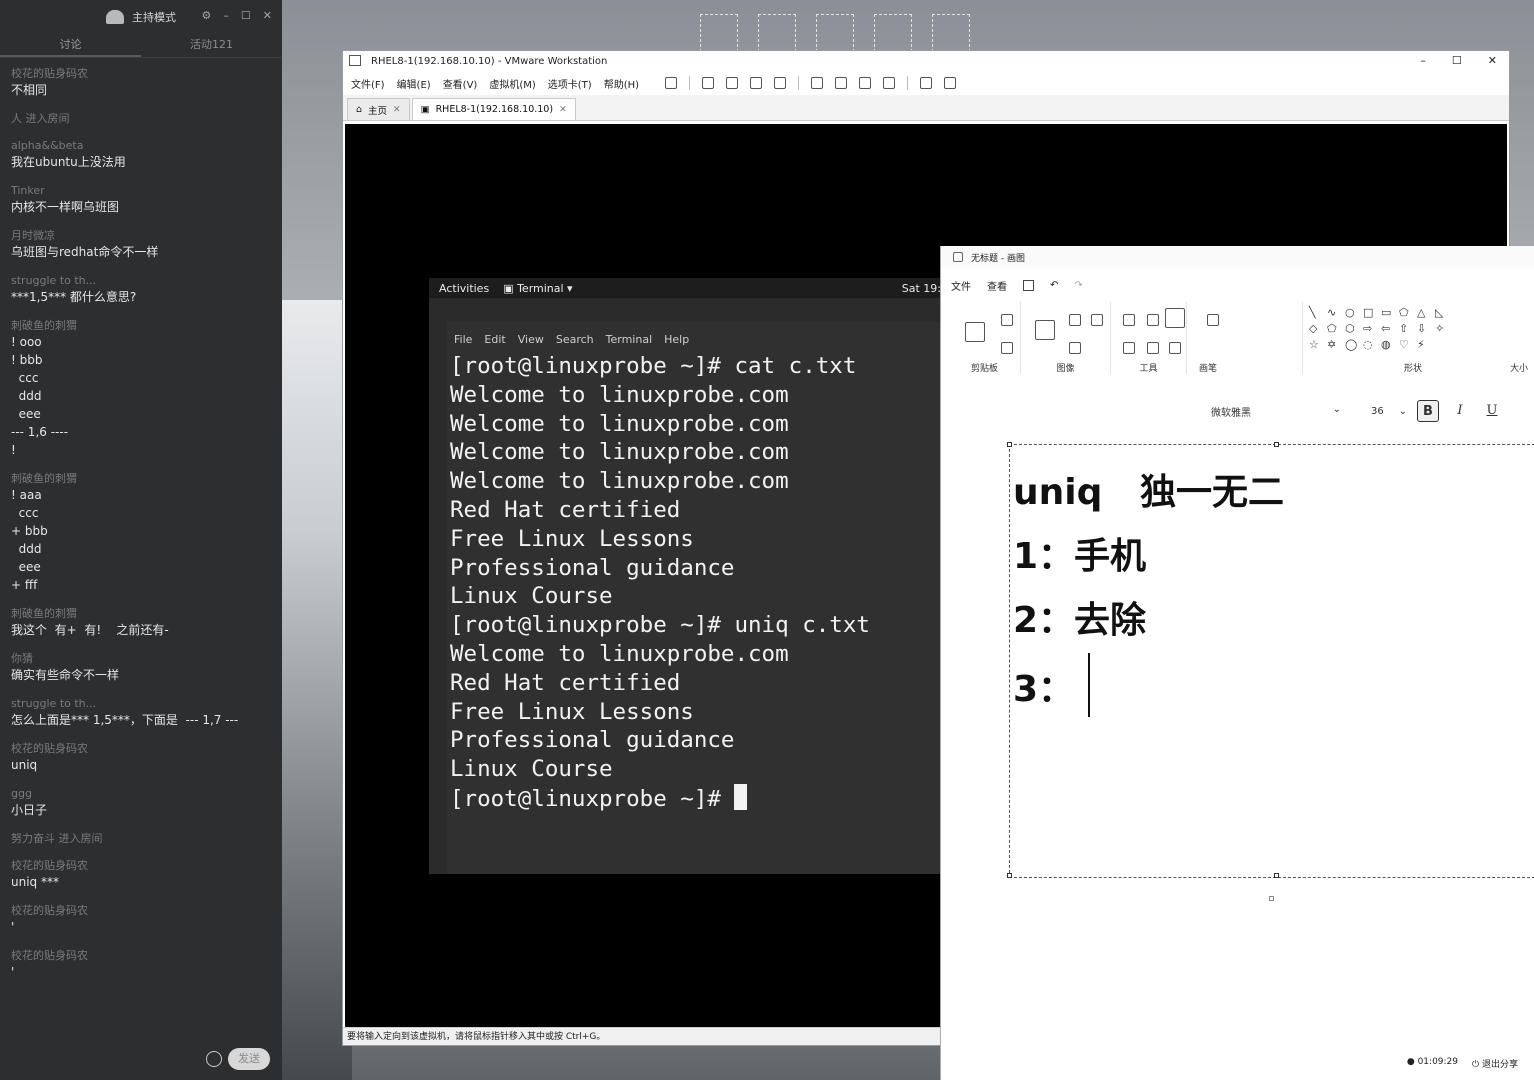 The height and width of the screenshot is (1080, 1534). I want to click on sidebar-view-icon, so click(817, 83).